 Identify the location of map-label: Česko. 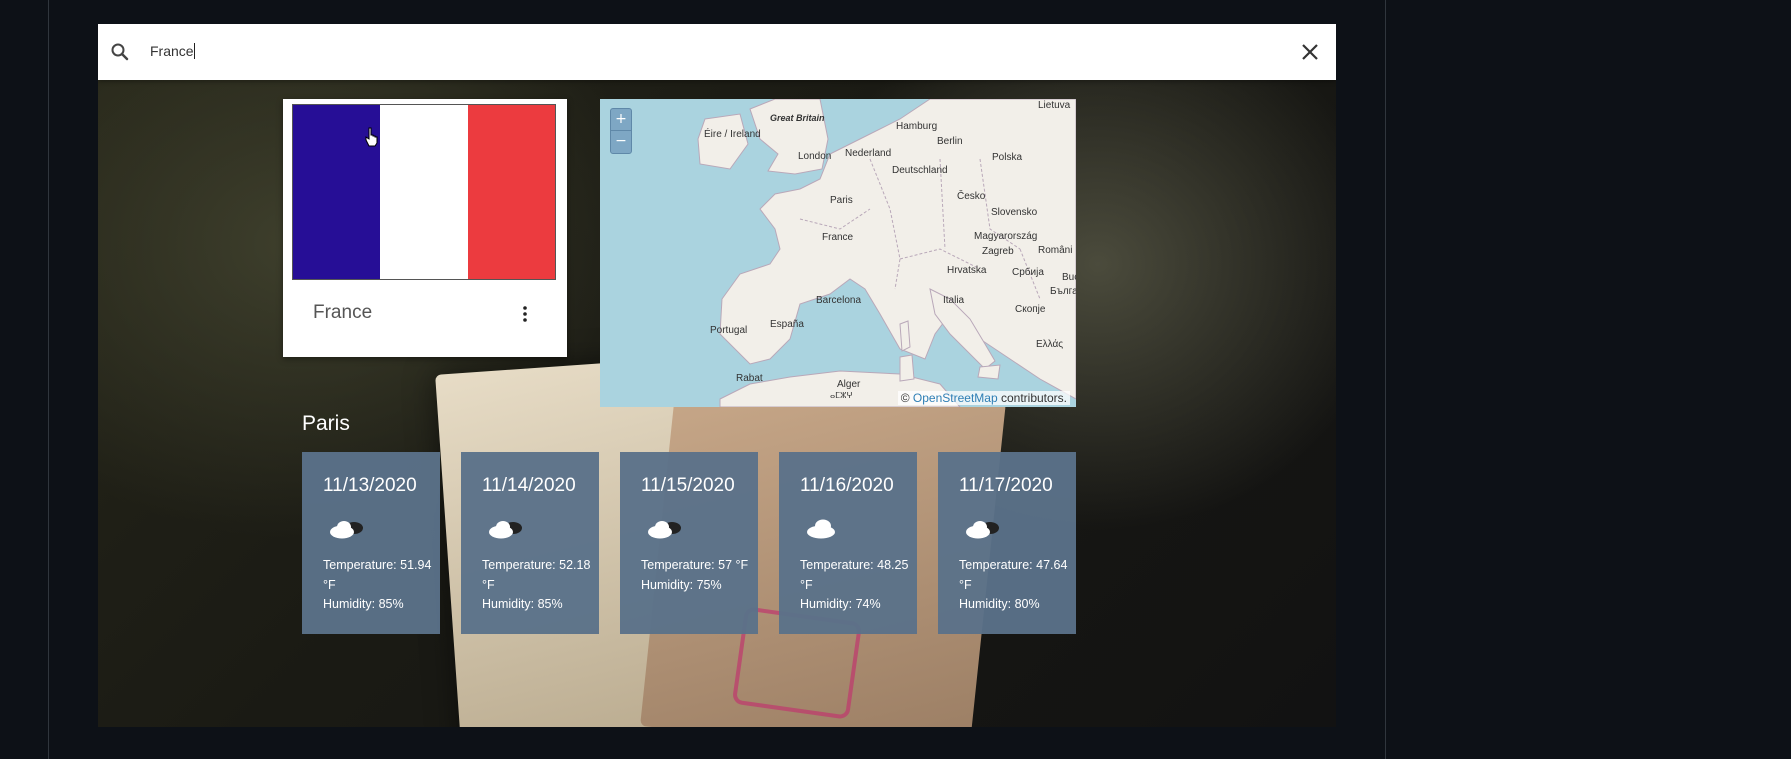
(971, 196).